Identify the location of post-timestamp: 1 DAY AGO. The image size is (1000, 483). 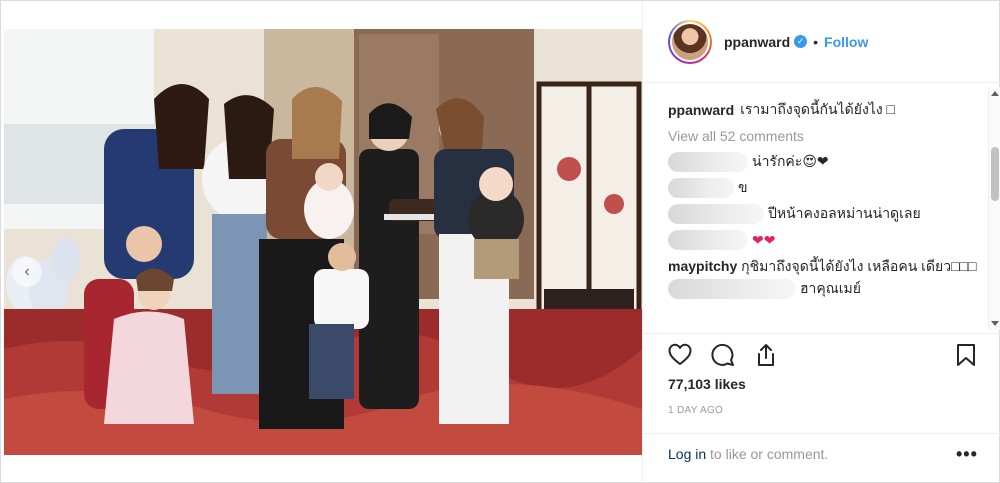
(696, 410).